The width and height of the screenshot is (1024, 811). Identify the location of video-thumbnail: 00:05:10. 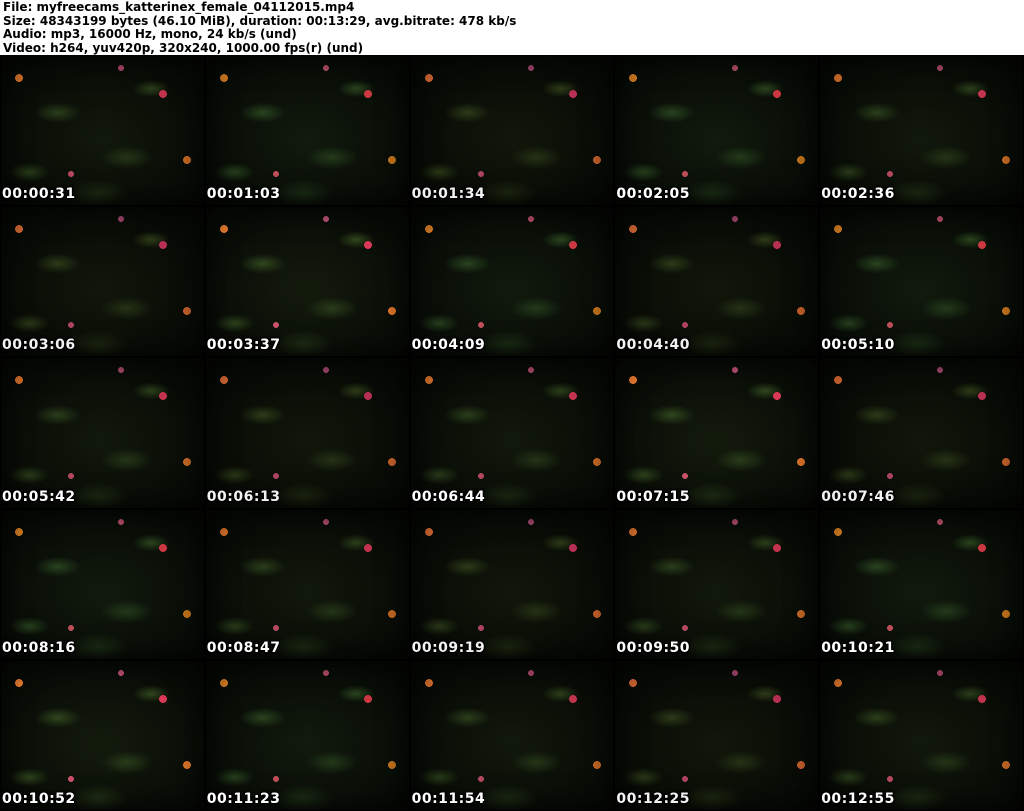
(921, 282).